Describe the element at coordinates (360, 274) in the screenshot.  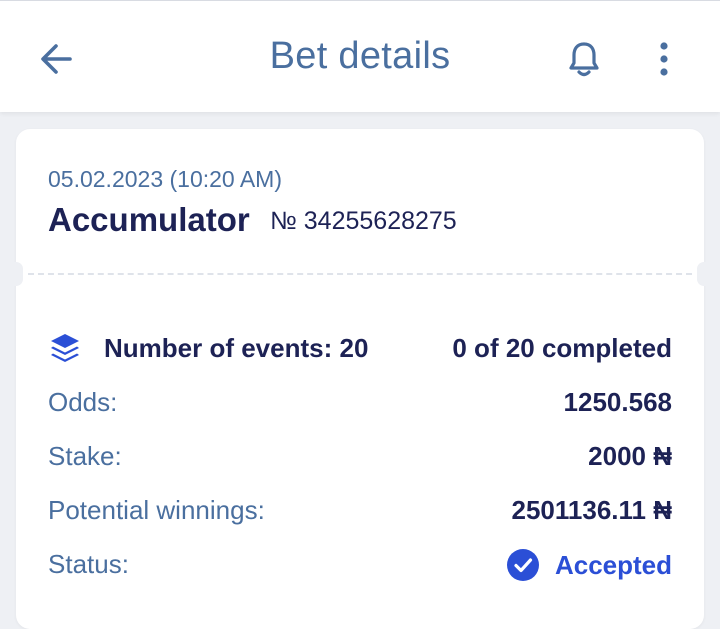
I see `ticket-divider` at that location.